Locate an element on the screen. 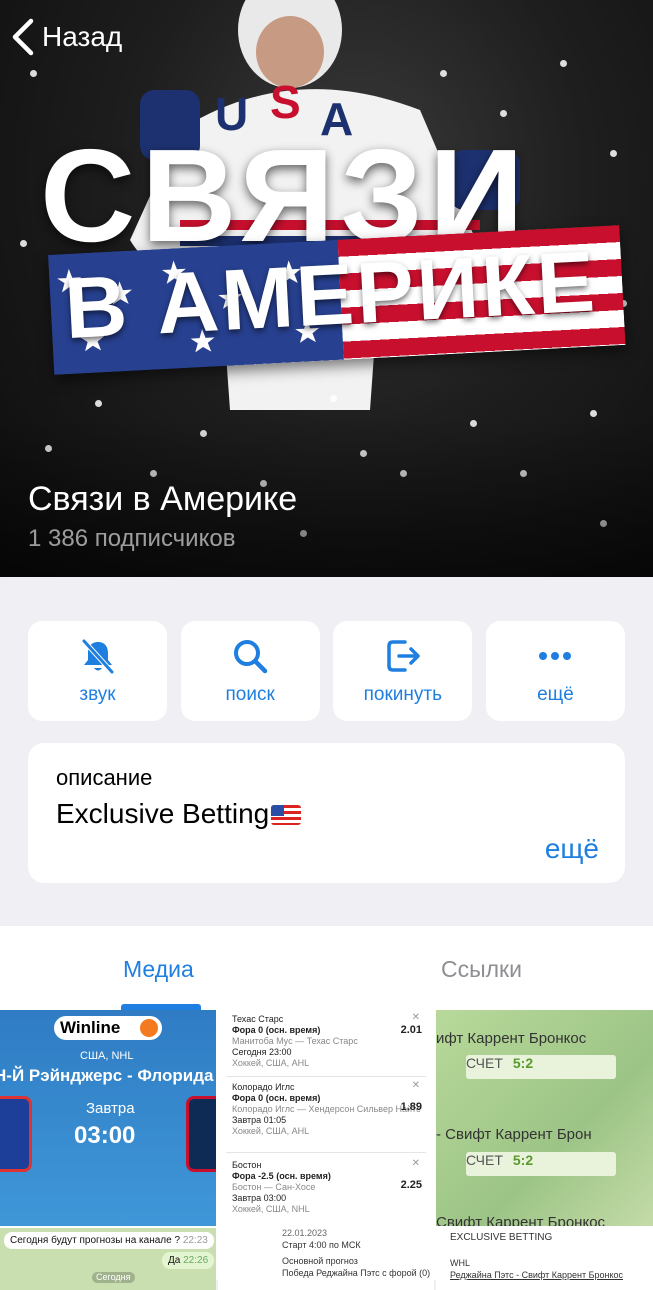 This screenshot has height=1290, width=653. leave-button: покинуть is located at coordinates (403, 671).